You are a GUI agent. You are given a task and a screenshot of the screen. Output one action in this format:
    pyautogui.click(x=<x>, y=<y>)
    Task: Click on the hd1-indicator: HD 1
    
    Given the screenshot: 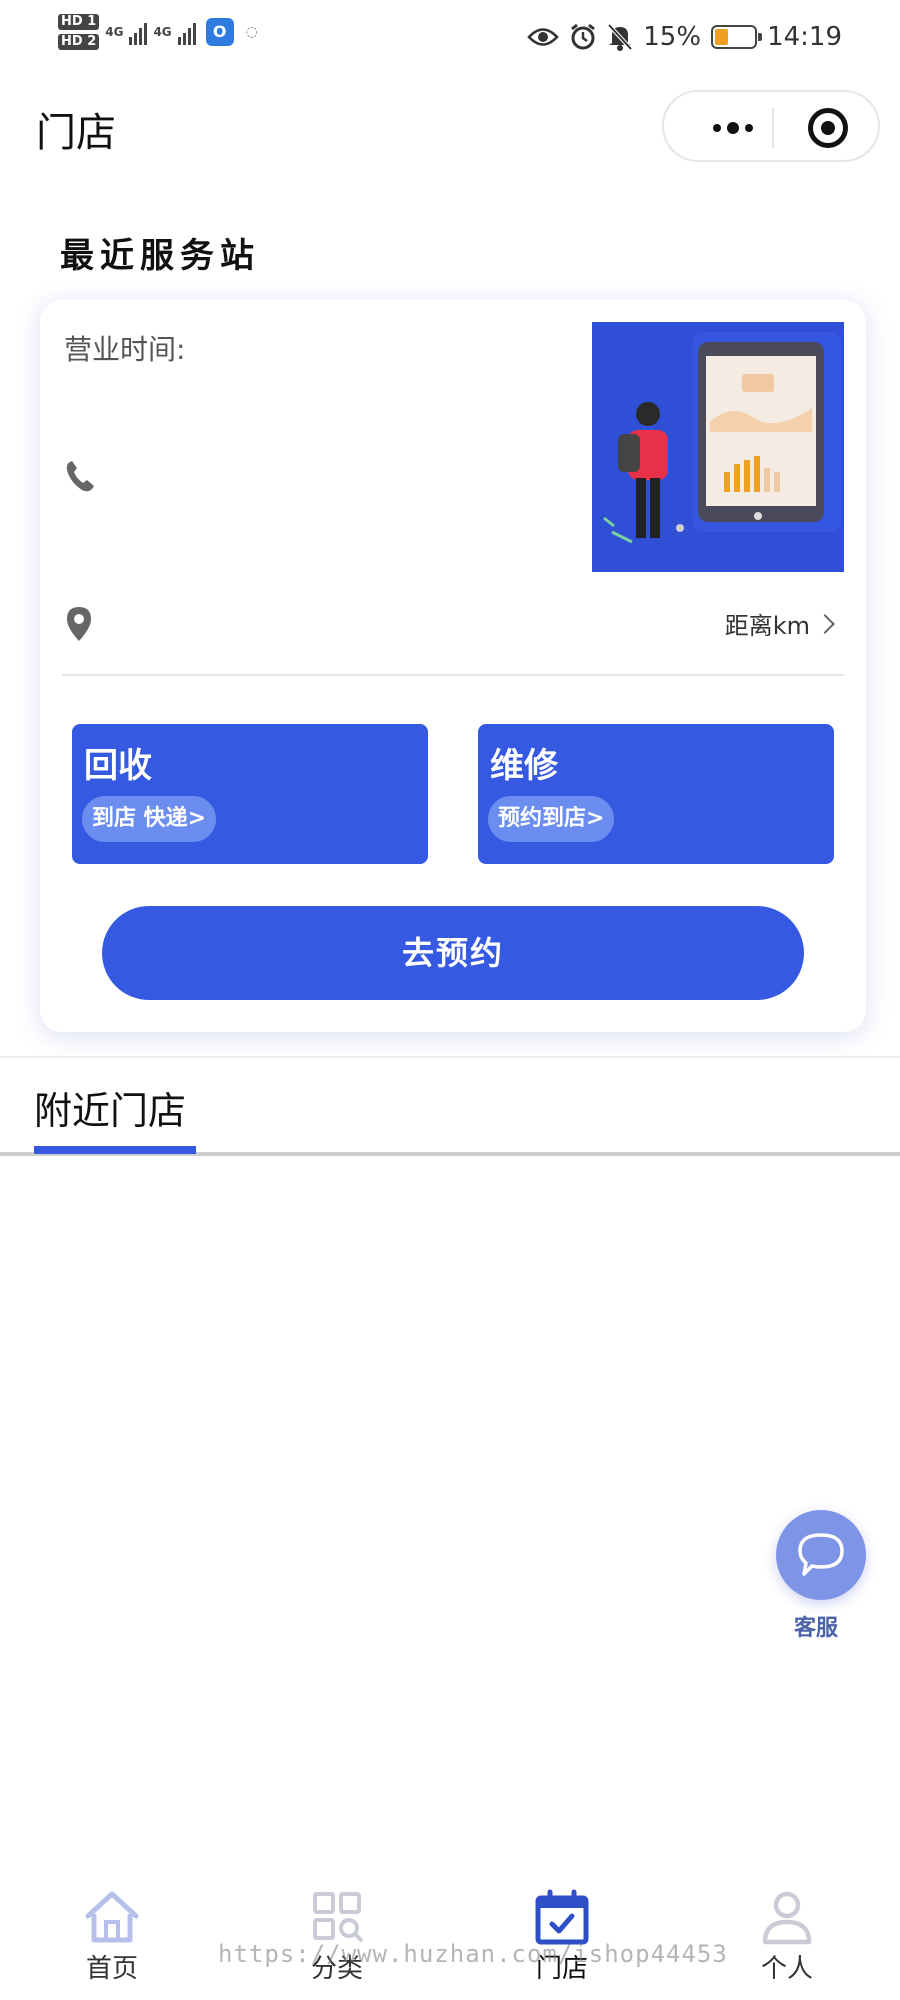 What is the action you would take?
    pyautogui.click(x=79, y=22)
    